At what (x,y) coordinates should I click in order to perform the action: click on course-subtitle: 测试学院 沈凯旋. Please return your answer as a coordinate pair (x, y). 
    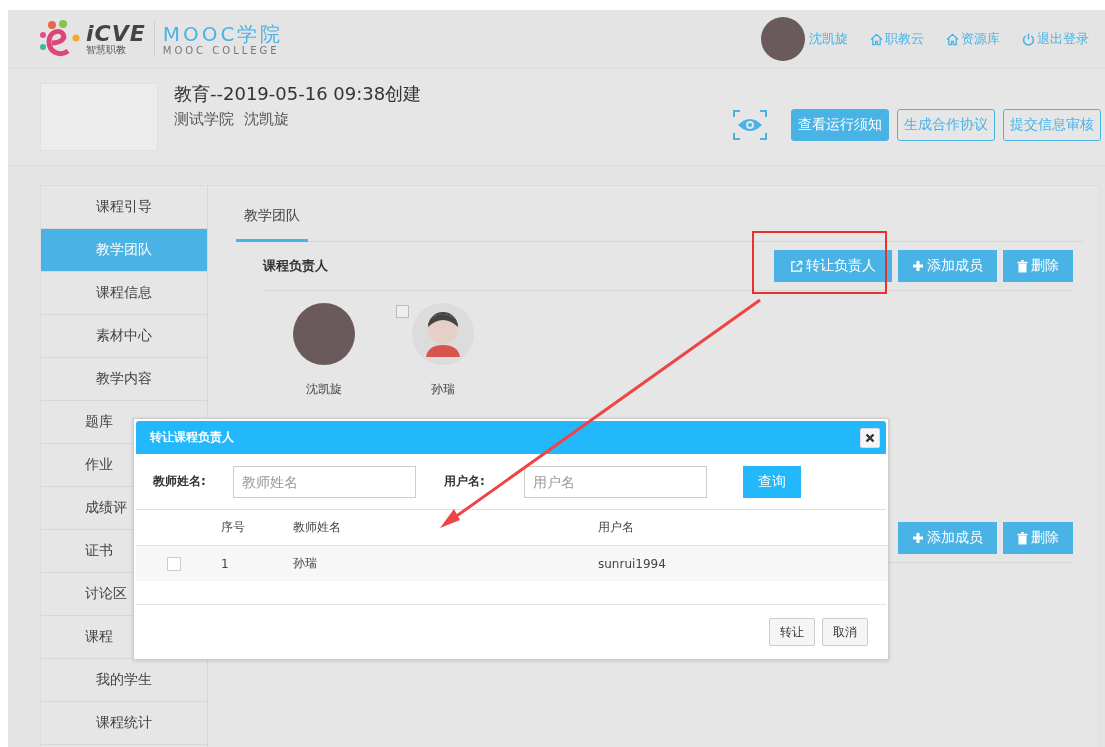
    Looking at the image, I should click on (232, 119).